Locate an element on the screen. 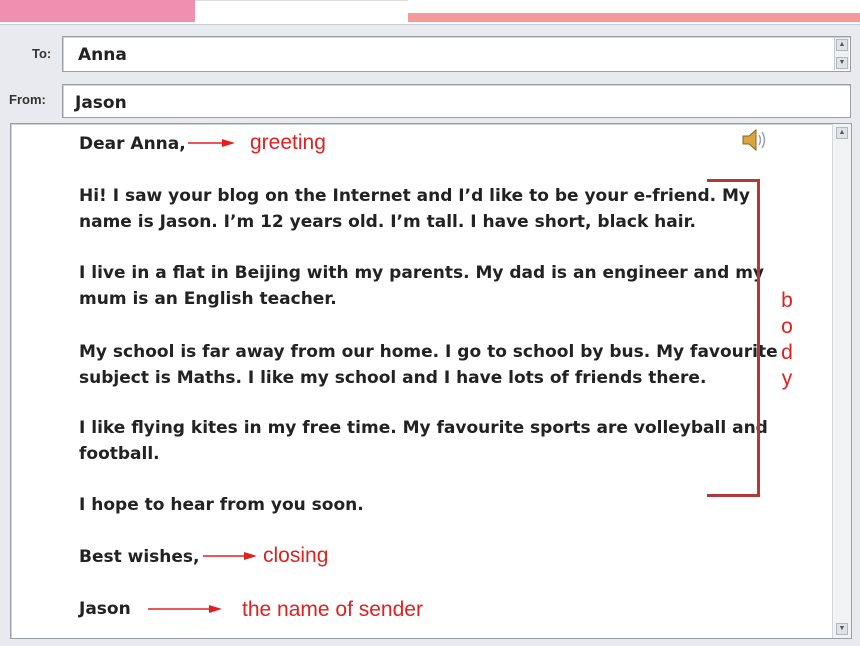  body-bracket is located at coordinates (733, 338).